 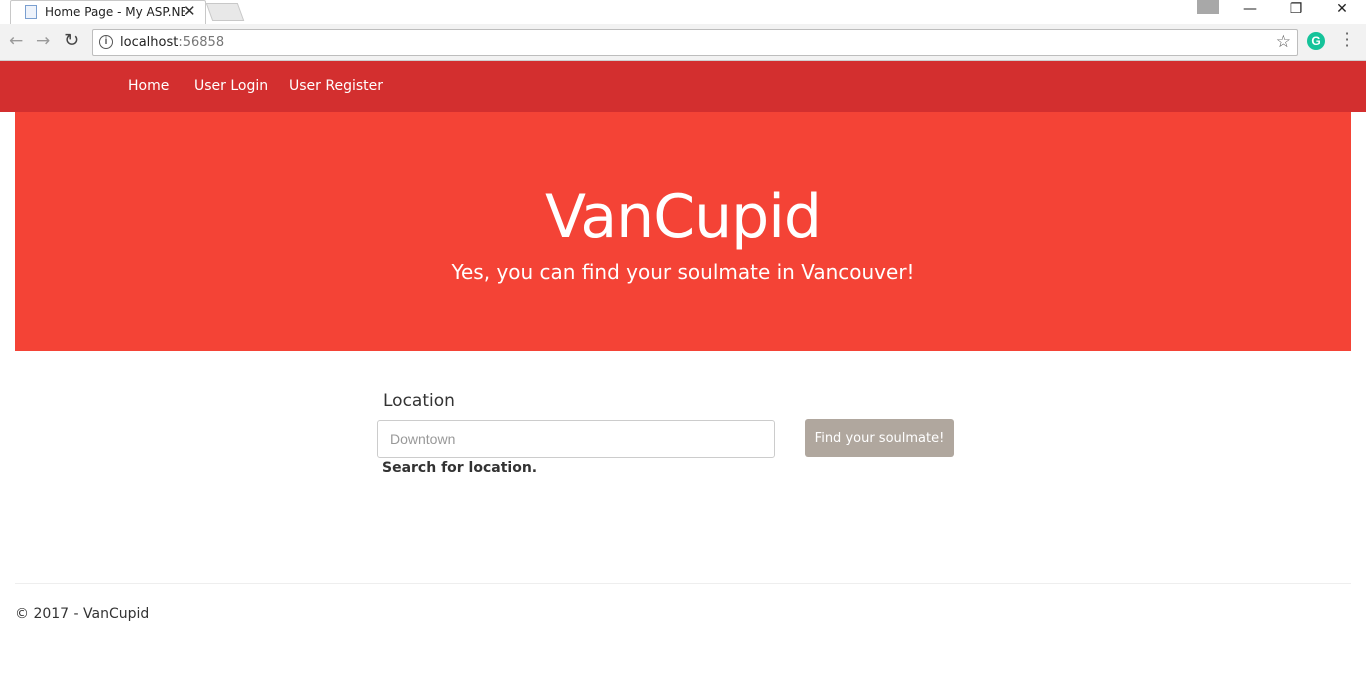 What do you see at coordinates (189, 11) in the screenshot?
I see `tab-close-icon: ✕` at bounding box center [189, 11].